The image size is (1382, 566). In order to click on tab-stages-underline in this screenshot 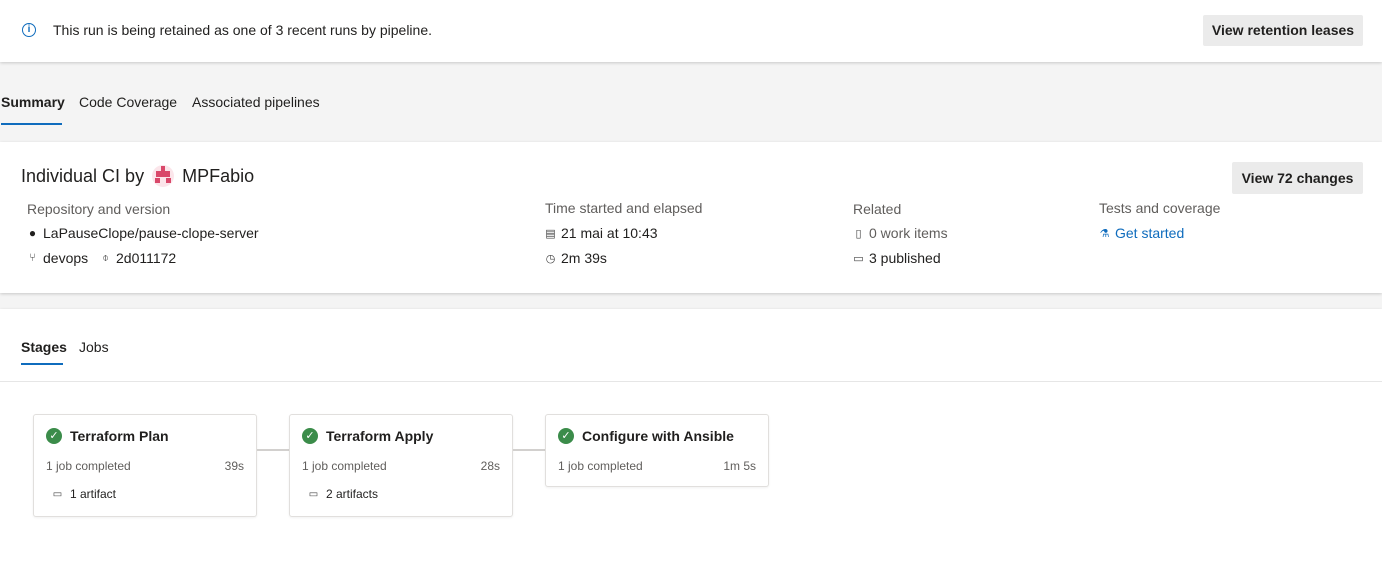, I will do `click(42, 364)`.